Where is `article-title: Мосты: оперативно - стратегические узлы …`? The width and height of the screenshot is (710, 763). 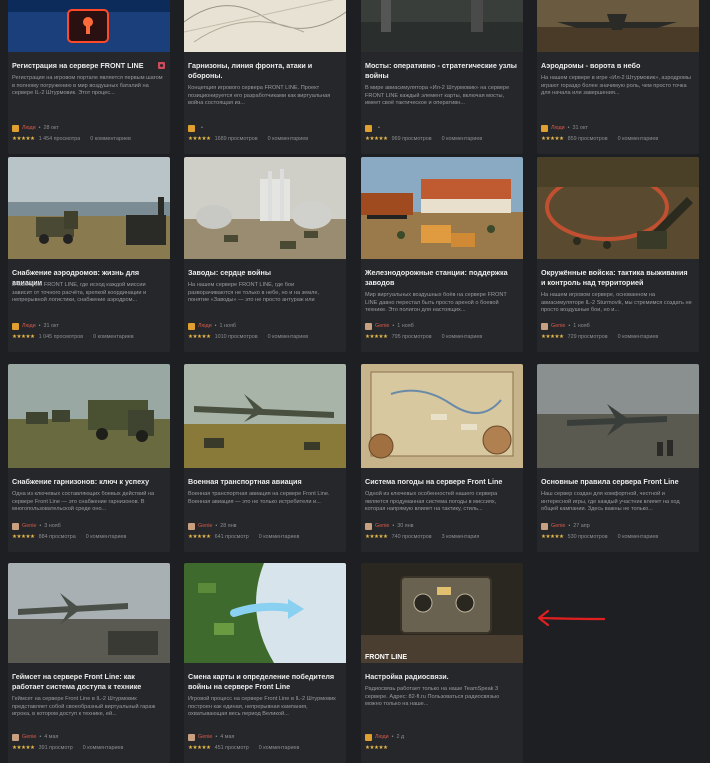 article-title: Мосты: оперативно - стратегические узлы … is located at coordinates (441, 71).